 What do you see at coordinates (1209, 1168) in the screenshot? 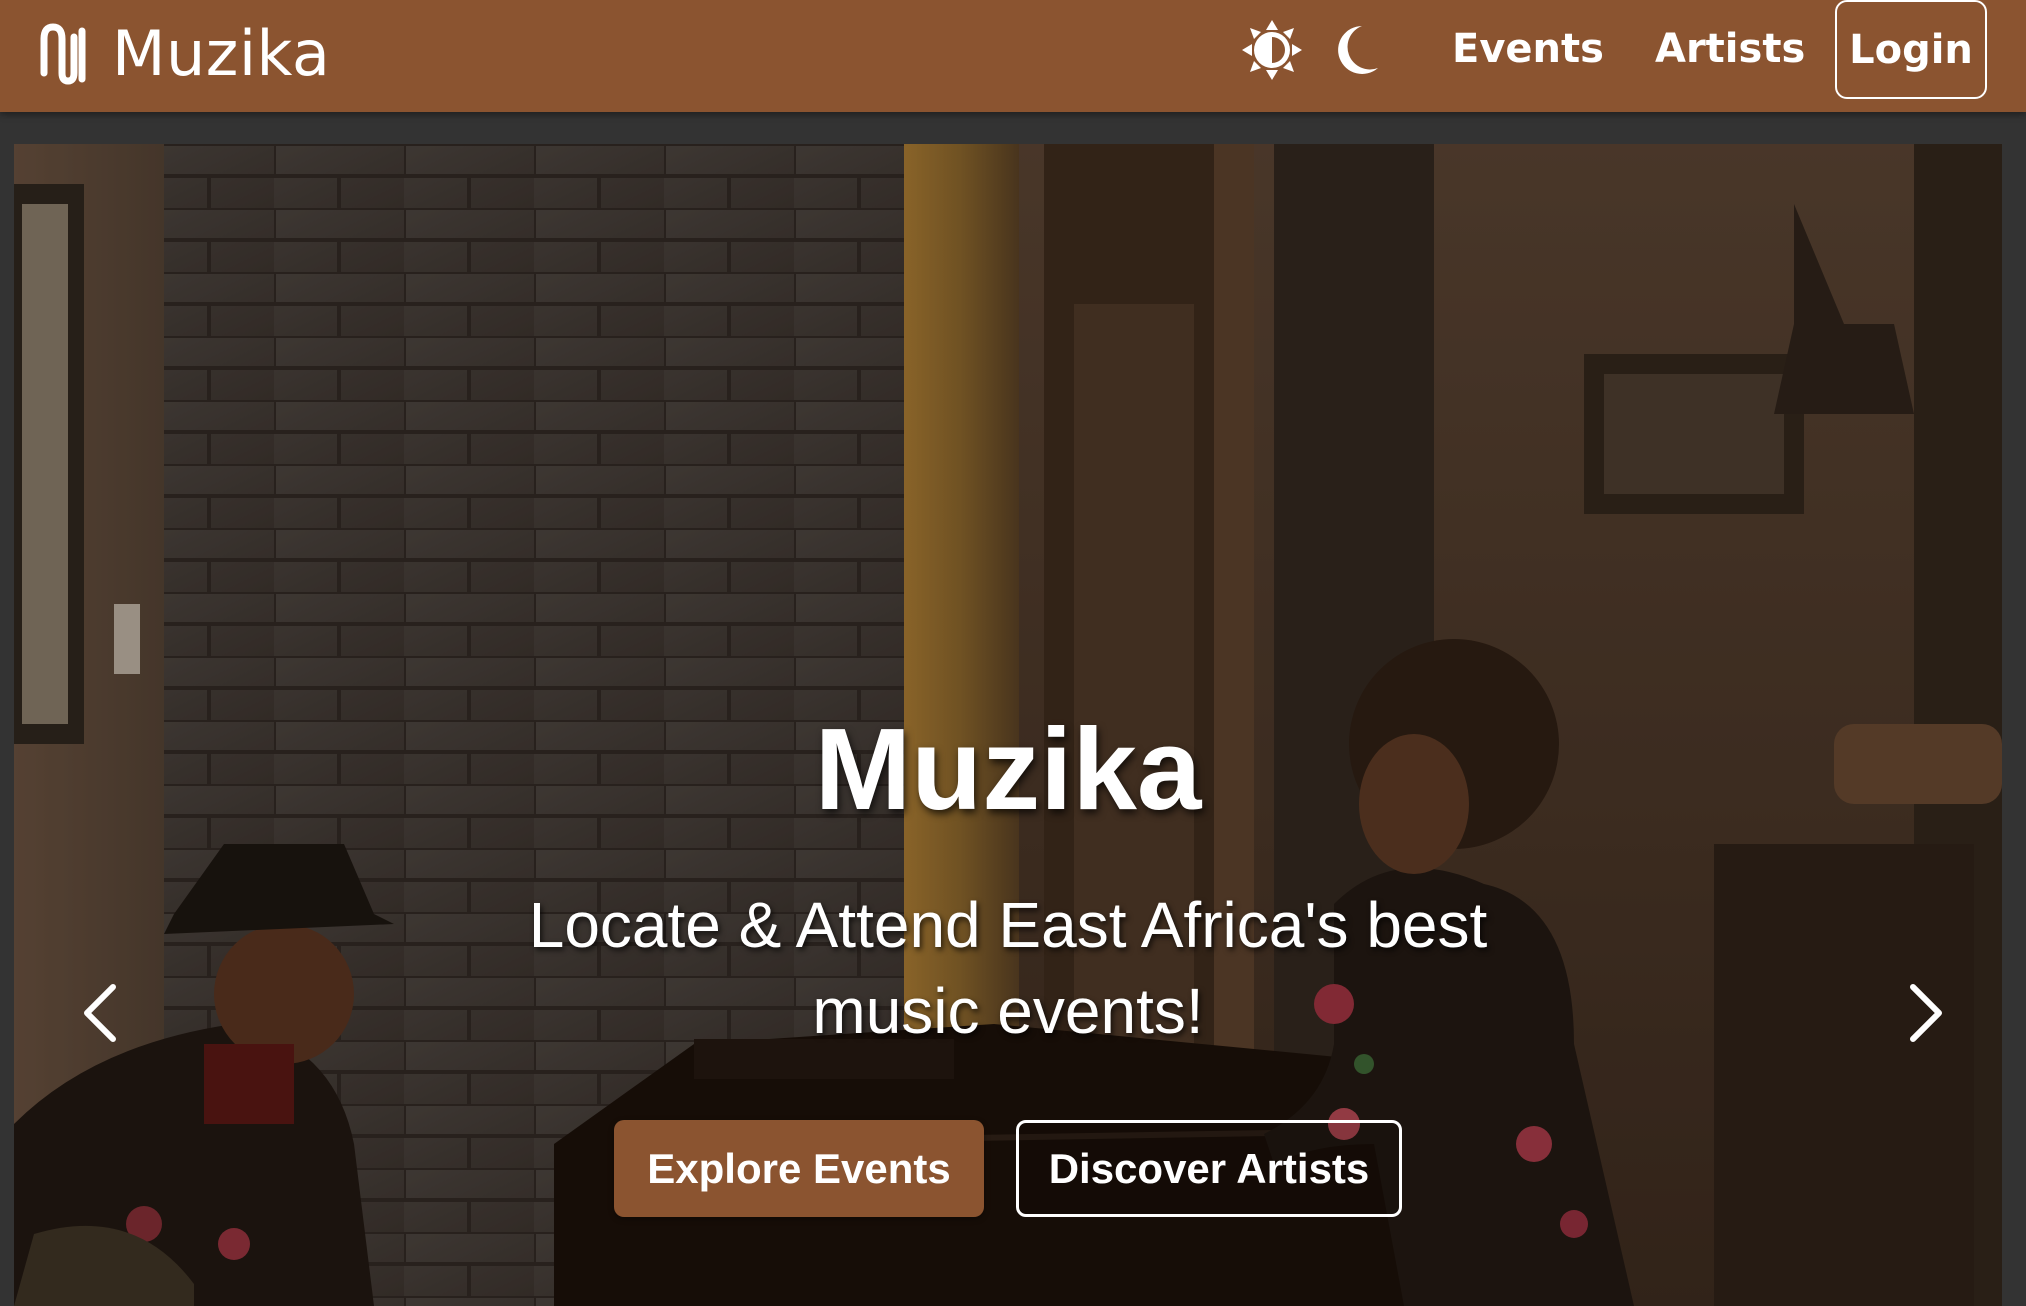
I see `discover-artists-button: Discover Artists` at bounding box center [1209, 1168].